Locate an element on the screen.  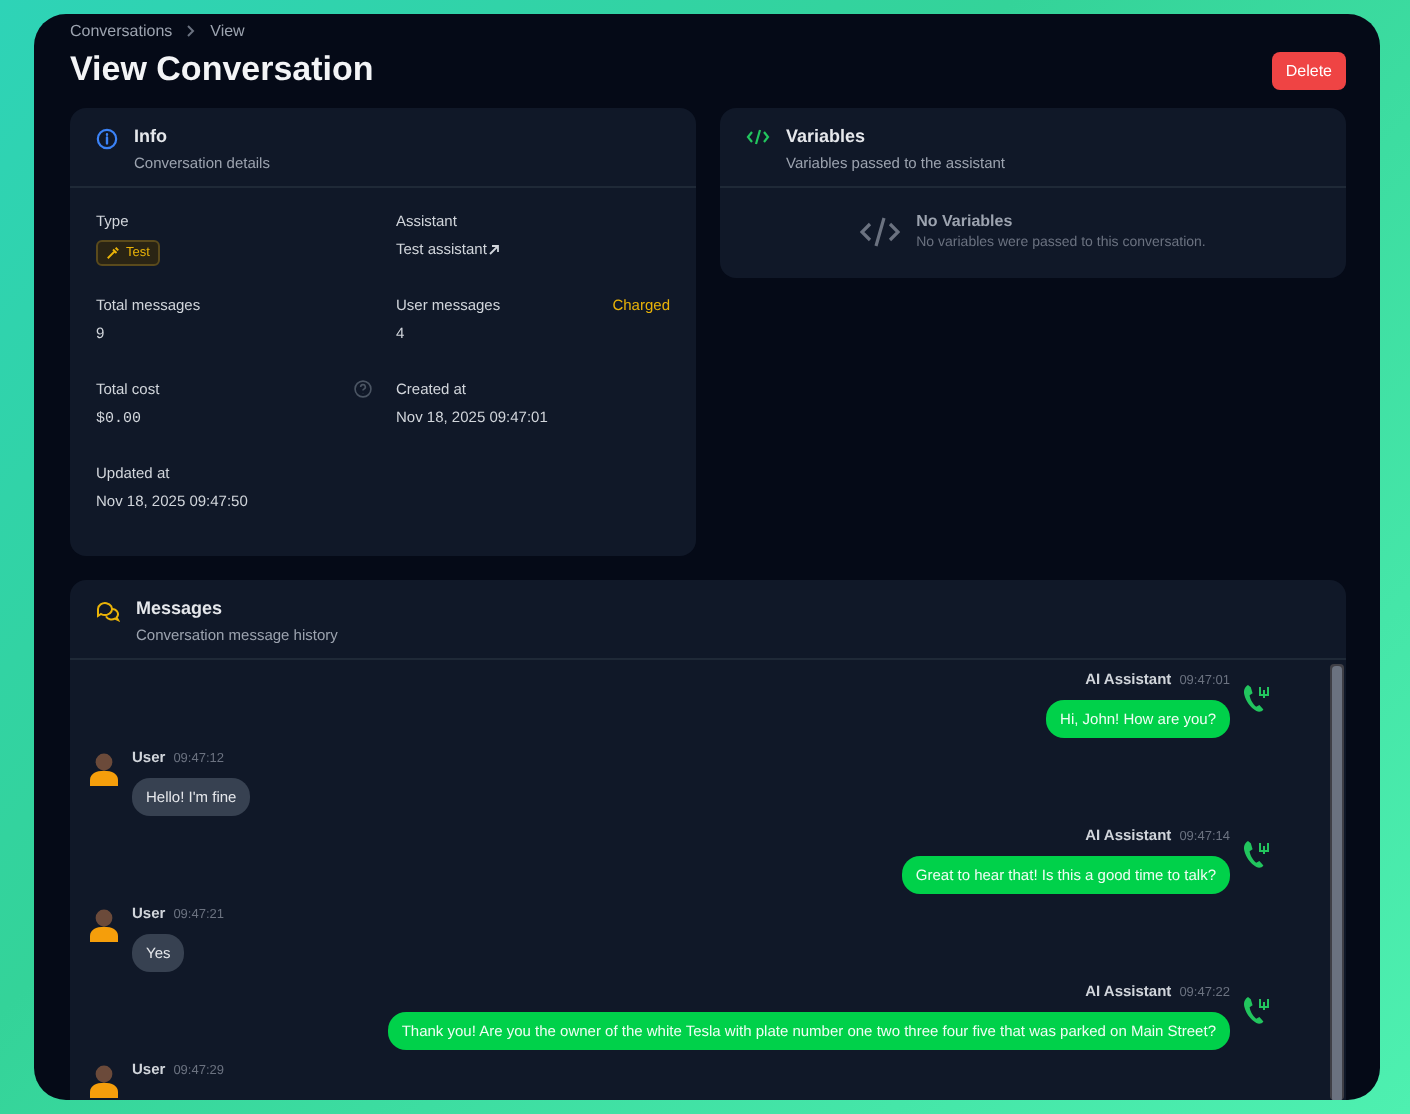
delete-button: Delete is located at coordinates (1308, 70).